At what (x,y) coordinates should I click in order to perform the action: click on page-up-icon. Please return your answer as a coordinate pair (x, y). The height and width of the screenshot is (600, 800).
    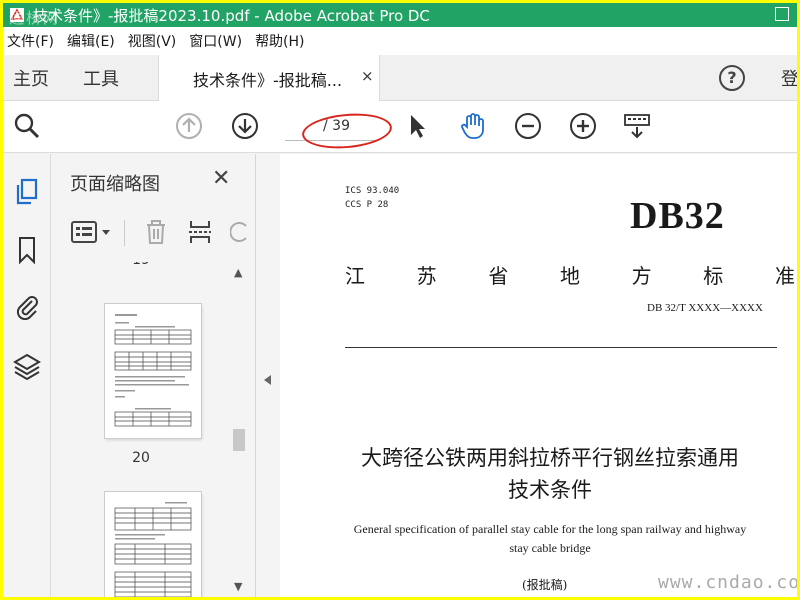
    Looking at the image, I should click on (189, 126).